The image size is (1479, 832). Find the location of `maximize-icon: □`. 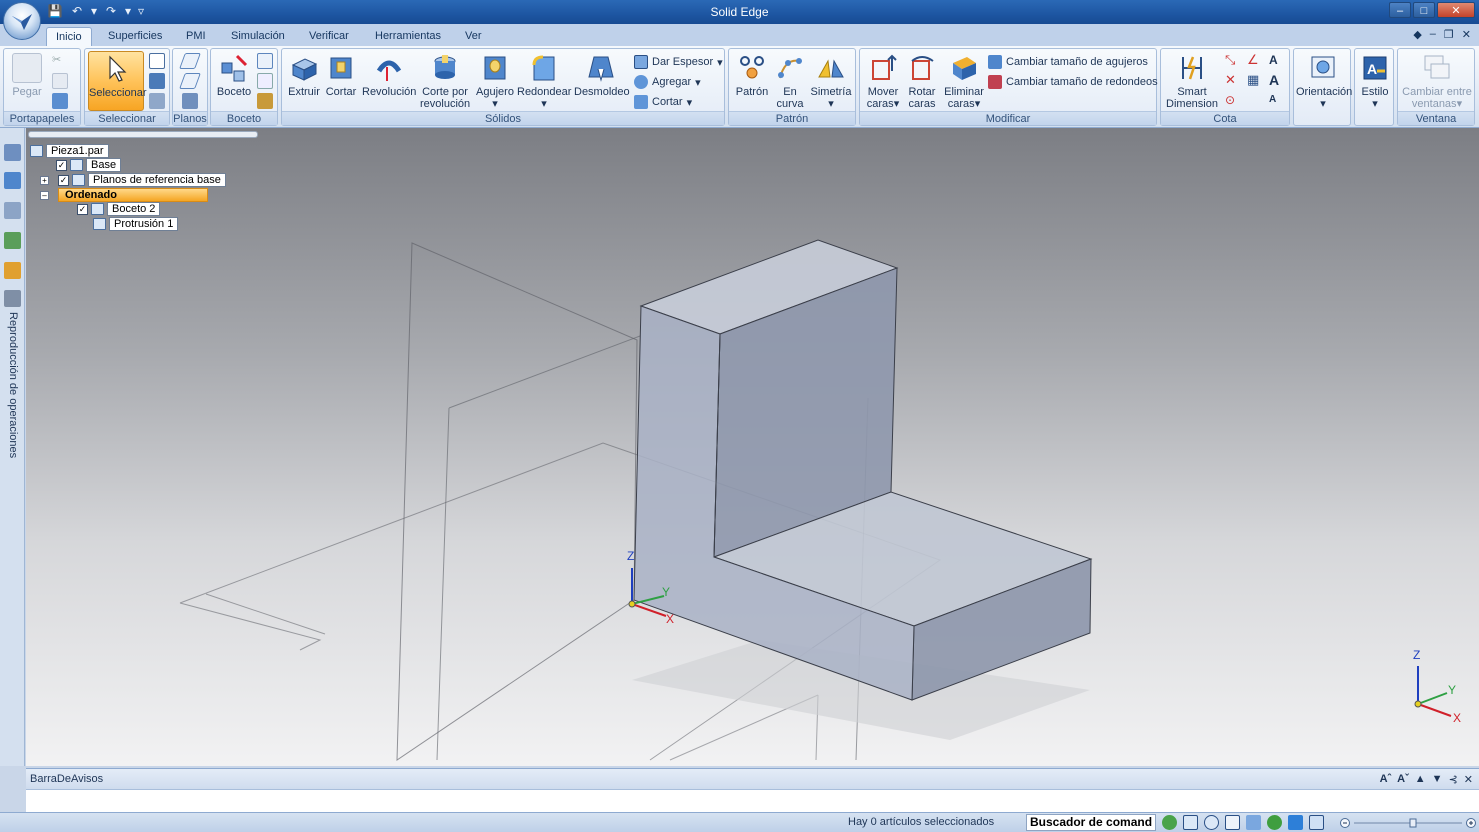

maximize-icon: □ is located at coordinates (1424, 10).